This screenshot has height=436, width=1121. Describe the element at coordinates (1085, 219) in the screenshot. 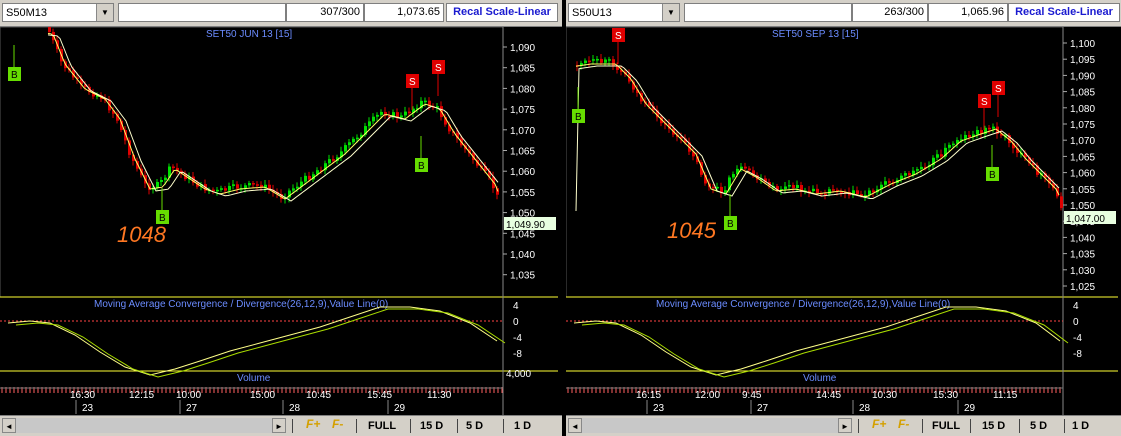

I see `current-price-label: 1,047.00` at that location.